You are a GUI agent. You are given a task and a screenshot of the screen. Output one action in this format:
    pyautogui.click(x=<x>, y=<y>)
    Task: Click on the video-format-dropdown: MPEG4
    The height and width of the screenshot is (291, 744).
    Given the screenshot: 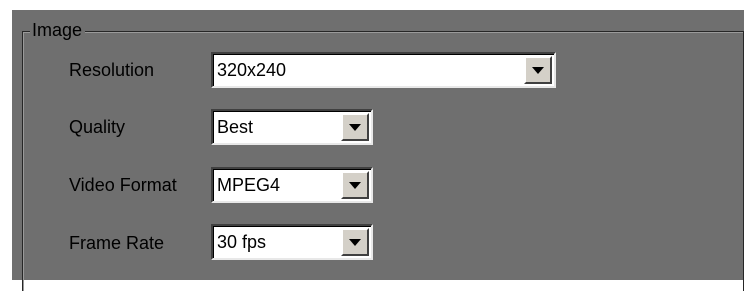 What is the action you would take?
    pyautogui.click(x=292, y=185)
    